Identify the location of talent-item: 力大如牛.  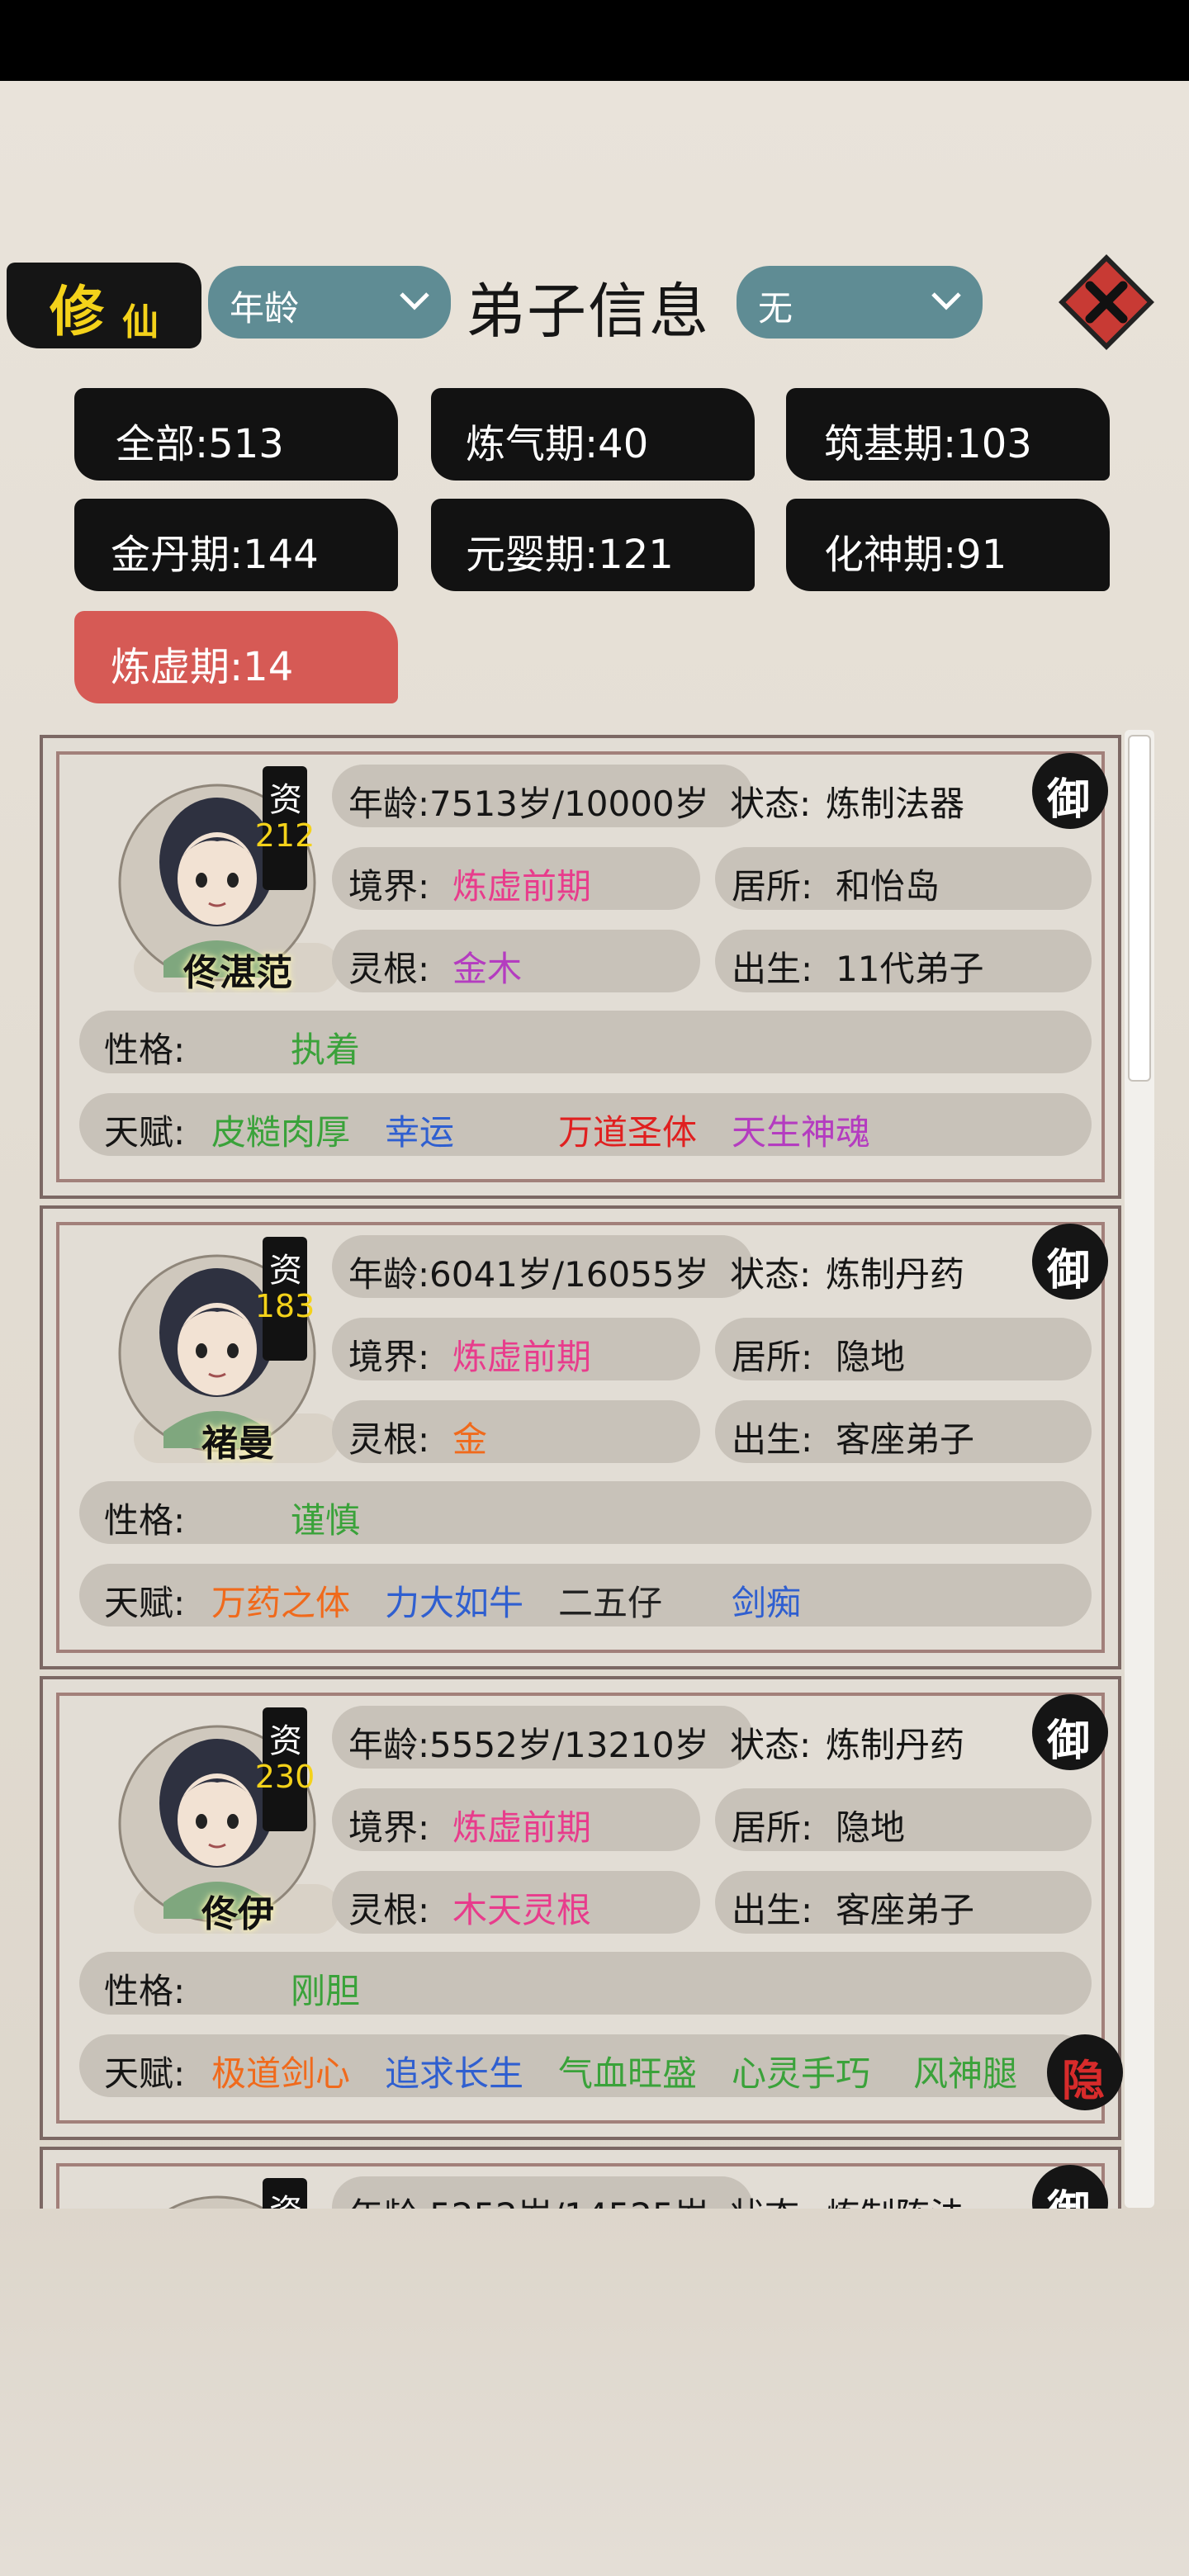
(454, 1603).